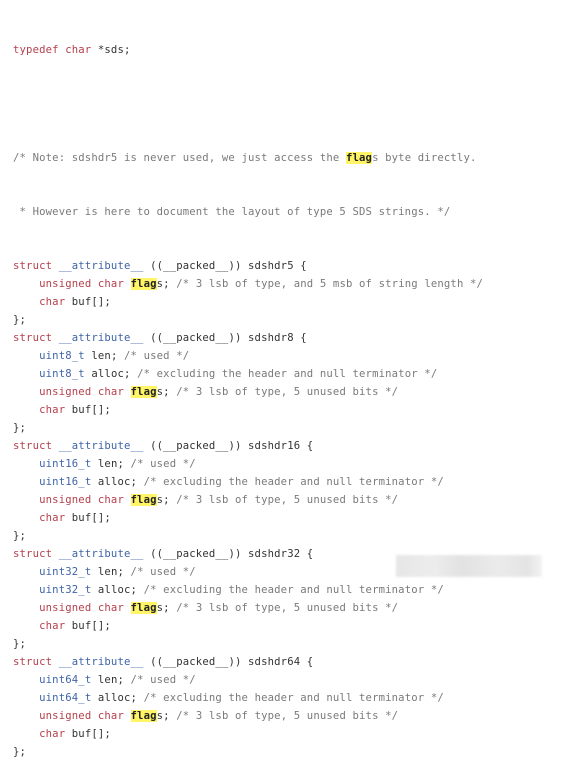  What do you see at coordinates (271, 338) in the screenshot?
I see `struct-name: sdshdr8` at bounding box center [271, 338].